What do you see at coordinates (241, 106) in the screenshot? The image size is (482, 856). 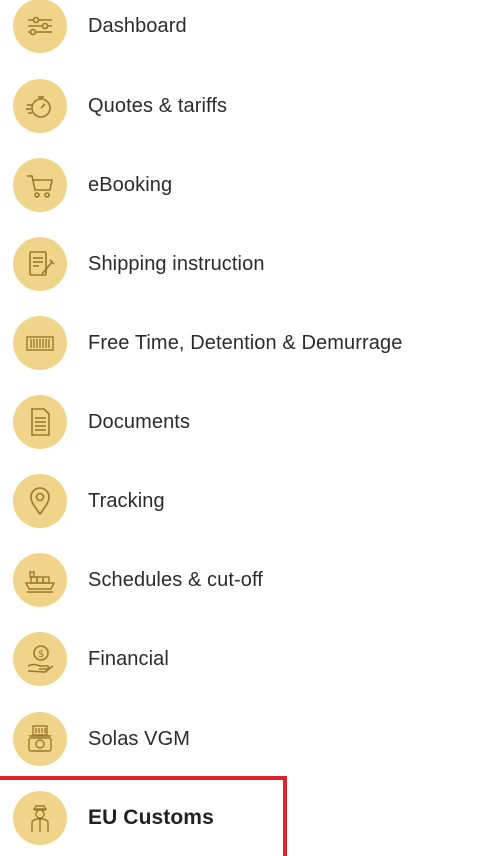 I see `menu-item-quotes-tariffs: Quotes & tariffs` at bounding box center [241, 106].